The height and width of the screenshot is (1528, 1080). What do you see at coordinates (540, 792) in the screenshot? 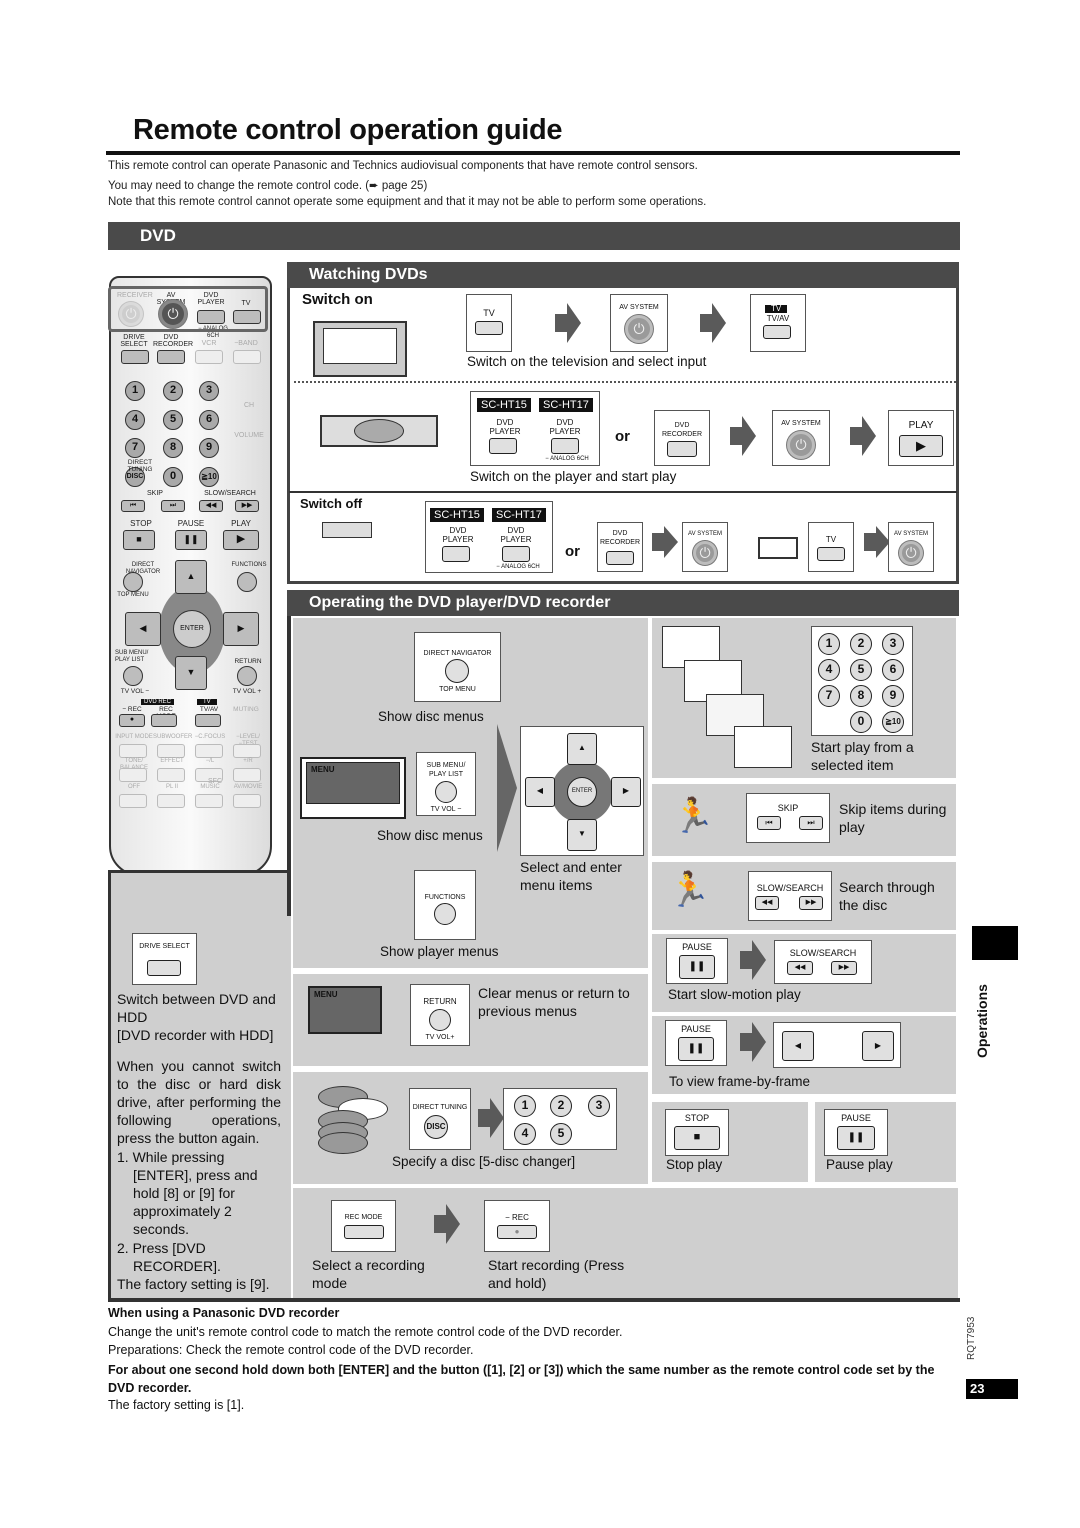
I see `dpad-left-button: ◀` at bounding box center [540, 792].